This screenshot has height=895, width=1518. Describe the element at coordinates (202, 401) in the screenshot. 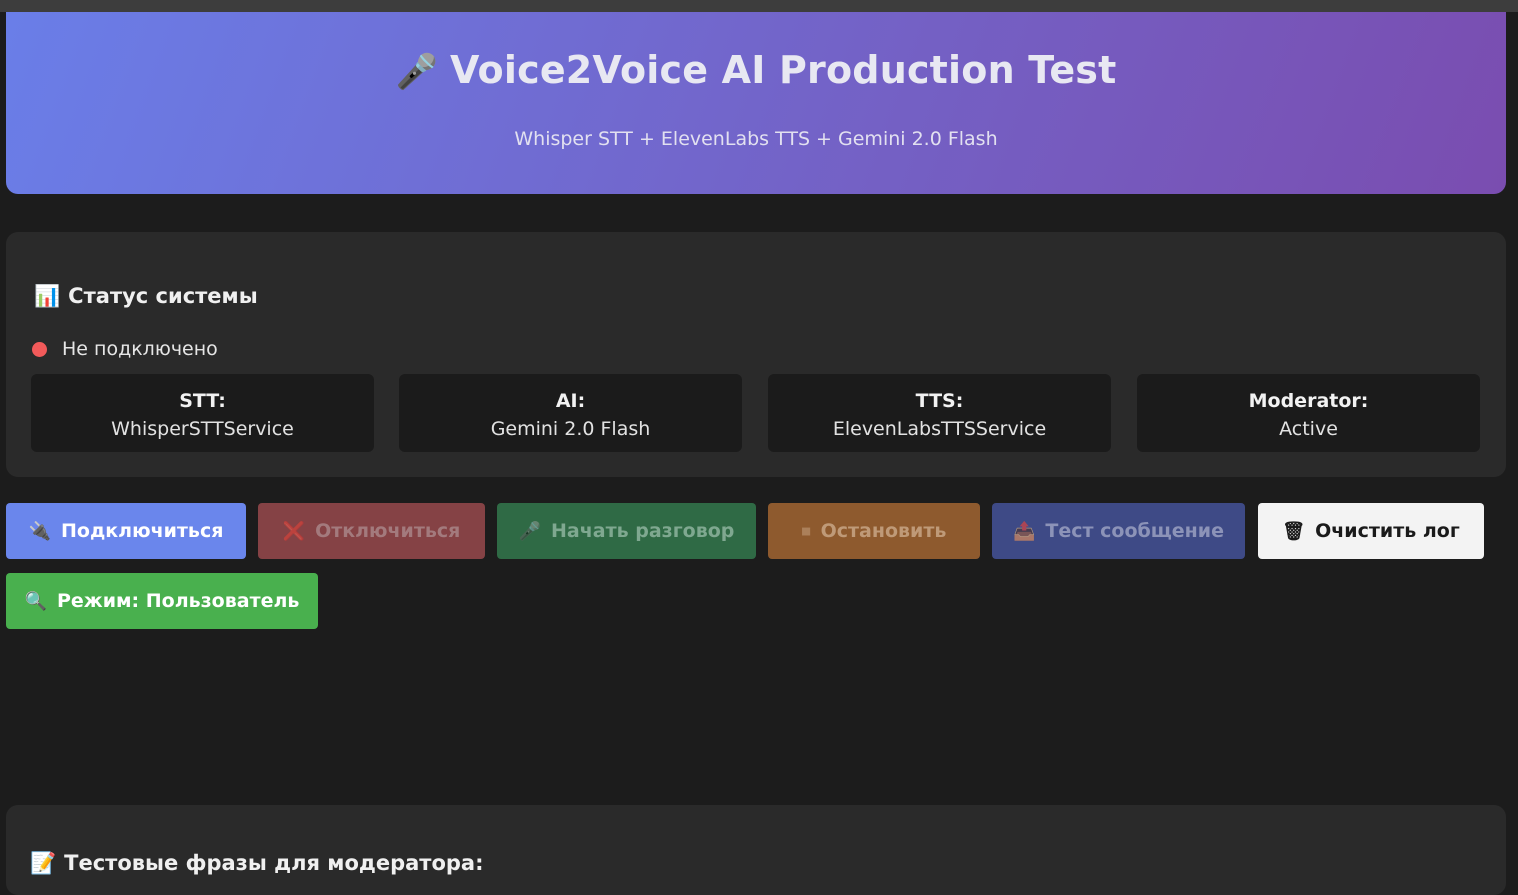

I see `service-card-label: STT:` at that location.